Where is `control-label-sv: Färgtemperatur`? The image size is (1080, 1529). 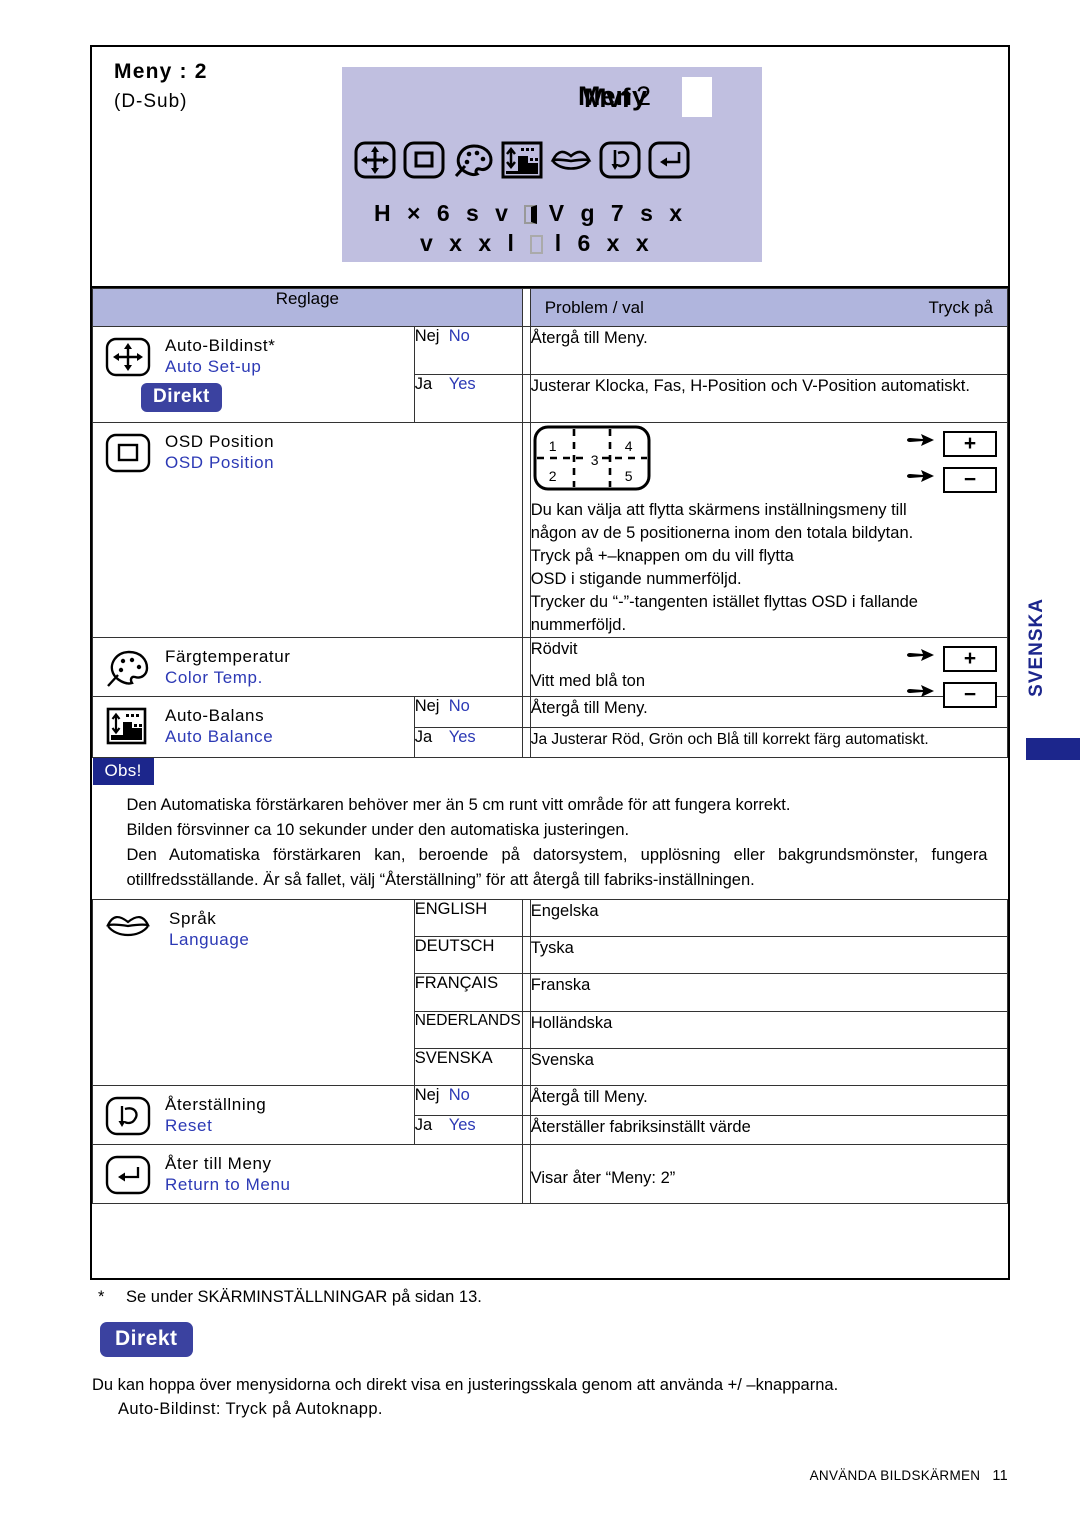 control-label-sv: Färgtemperatur is located at coordinates (228, 656).